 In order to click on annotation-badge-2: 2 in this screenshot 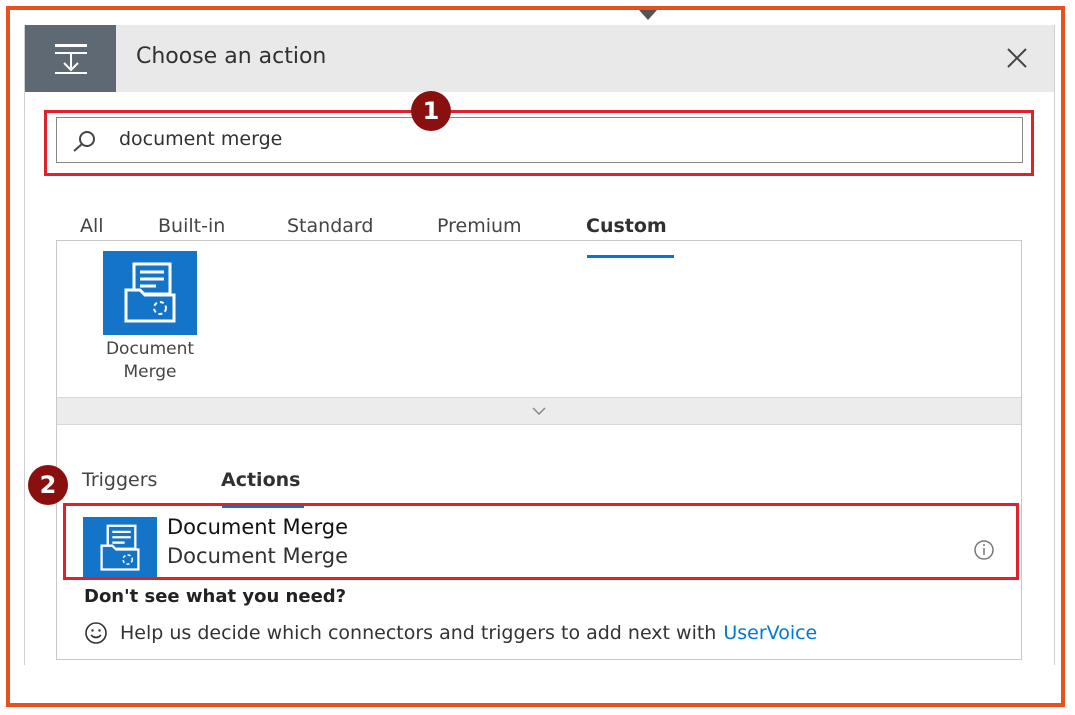, I will do `click(48, 485)`.